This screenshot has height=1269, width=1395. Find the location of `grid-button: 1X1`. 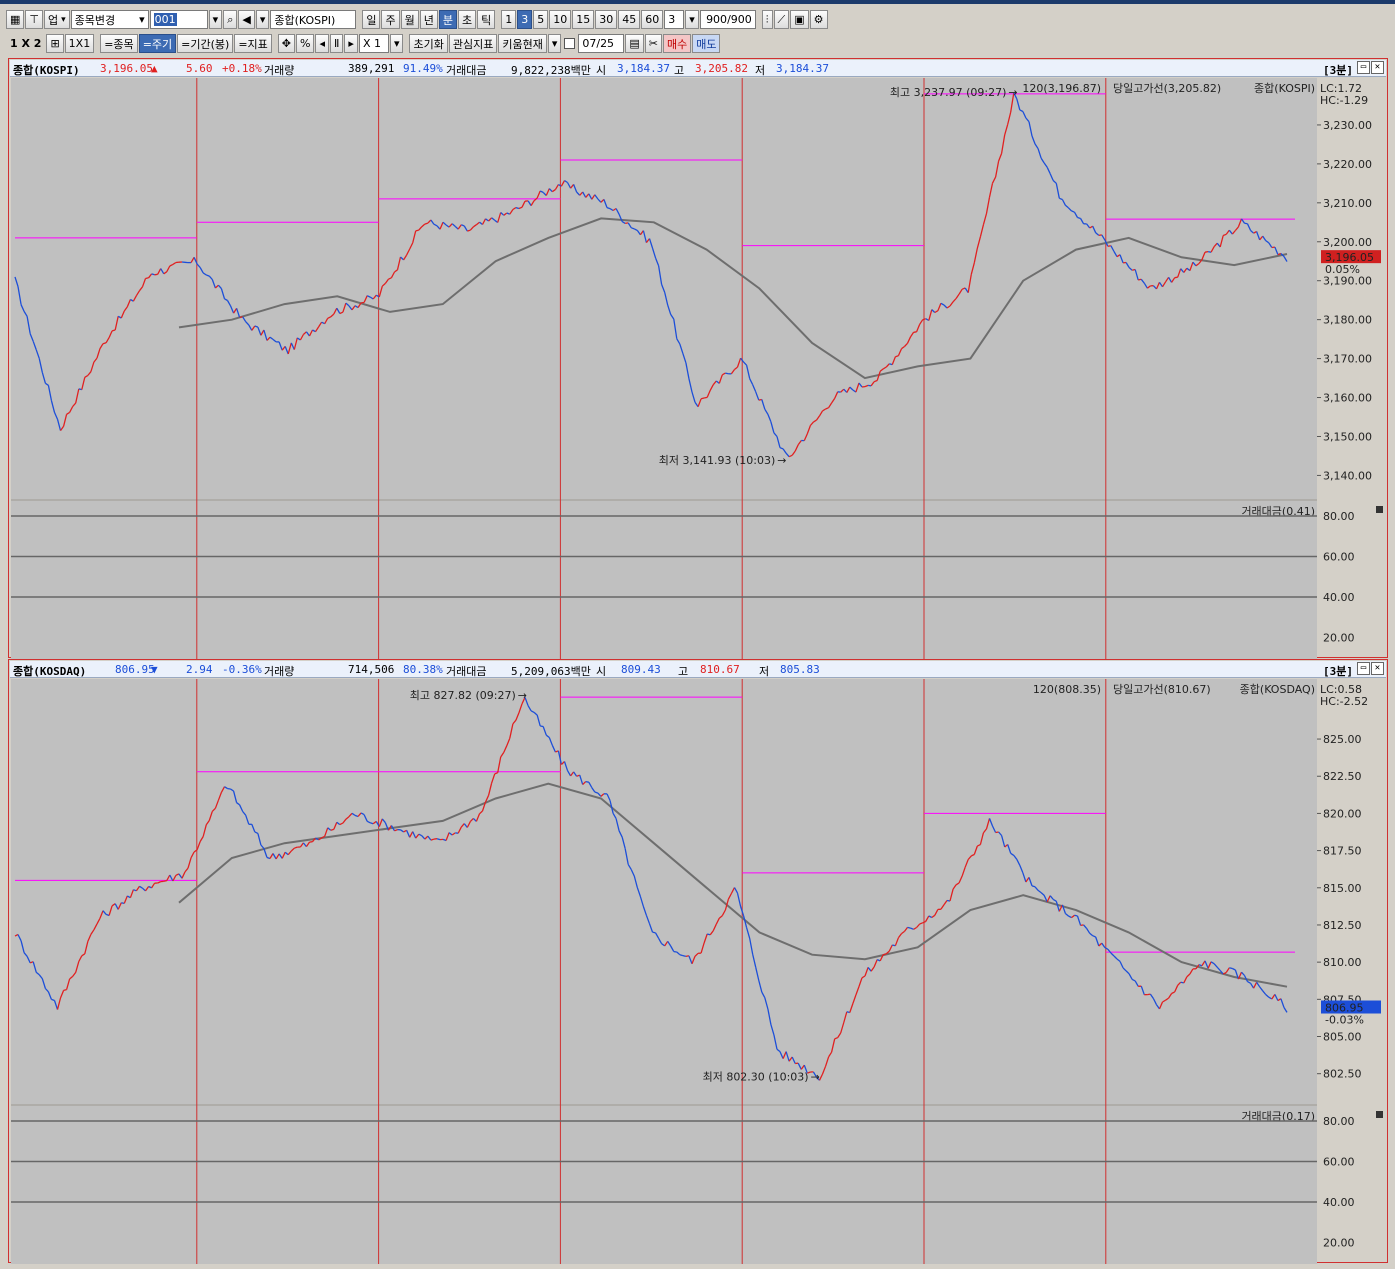

grid-button: 1X1 is located at coordinates (79, 43).